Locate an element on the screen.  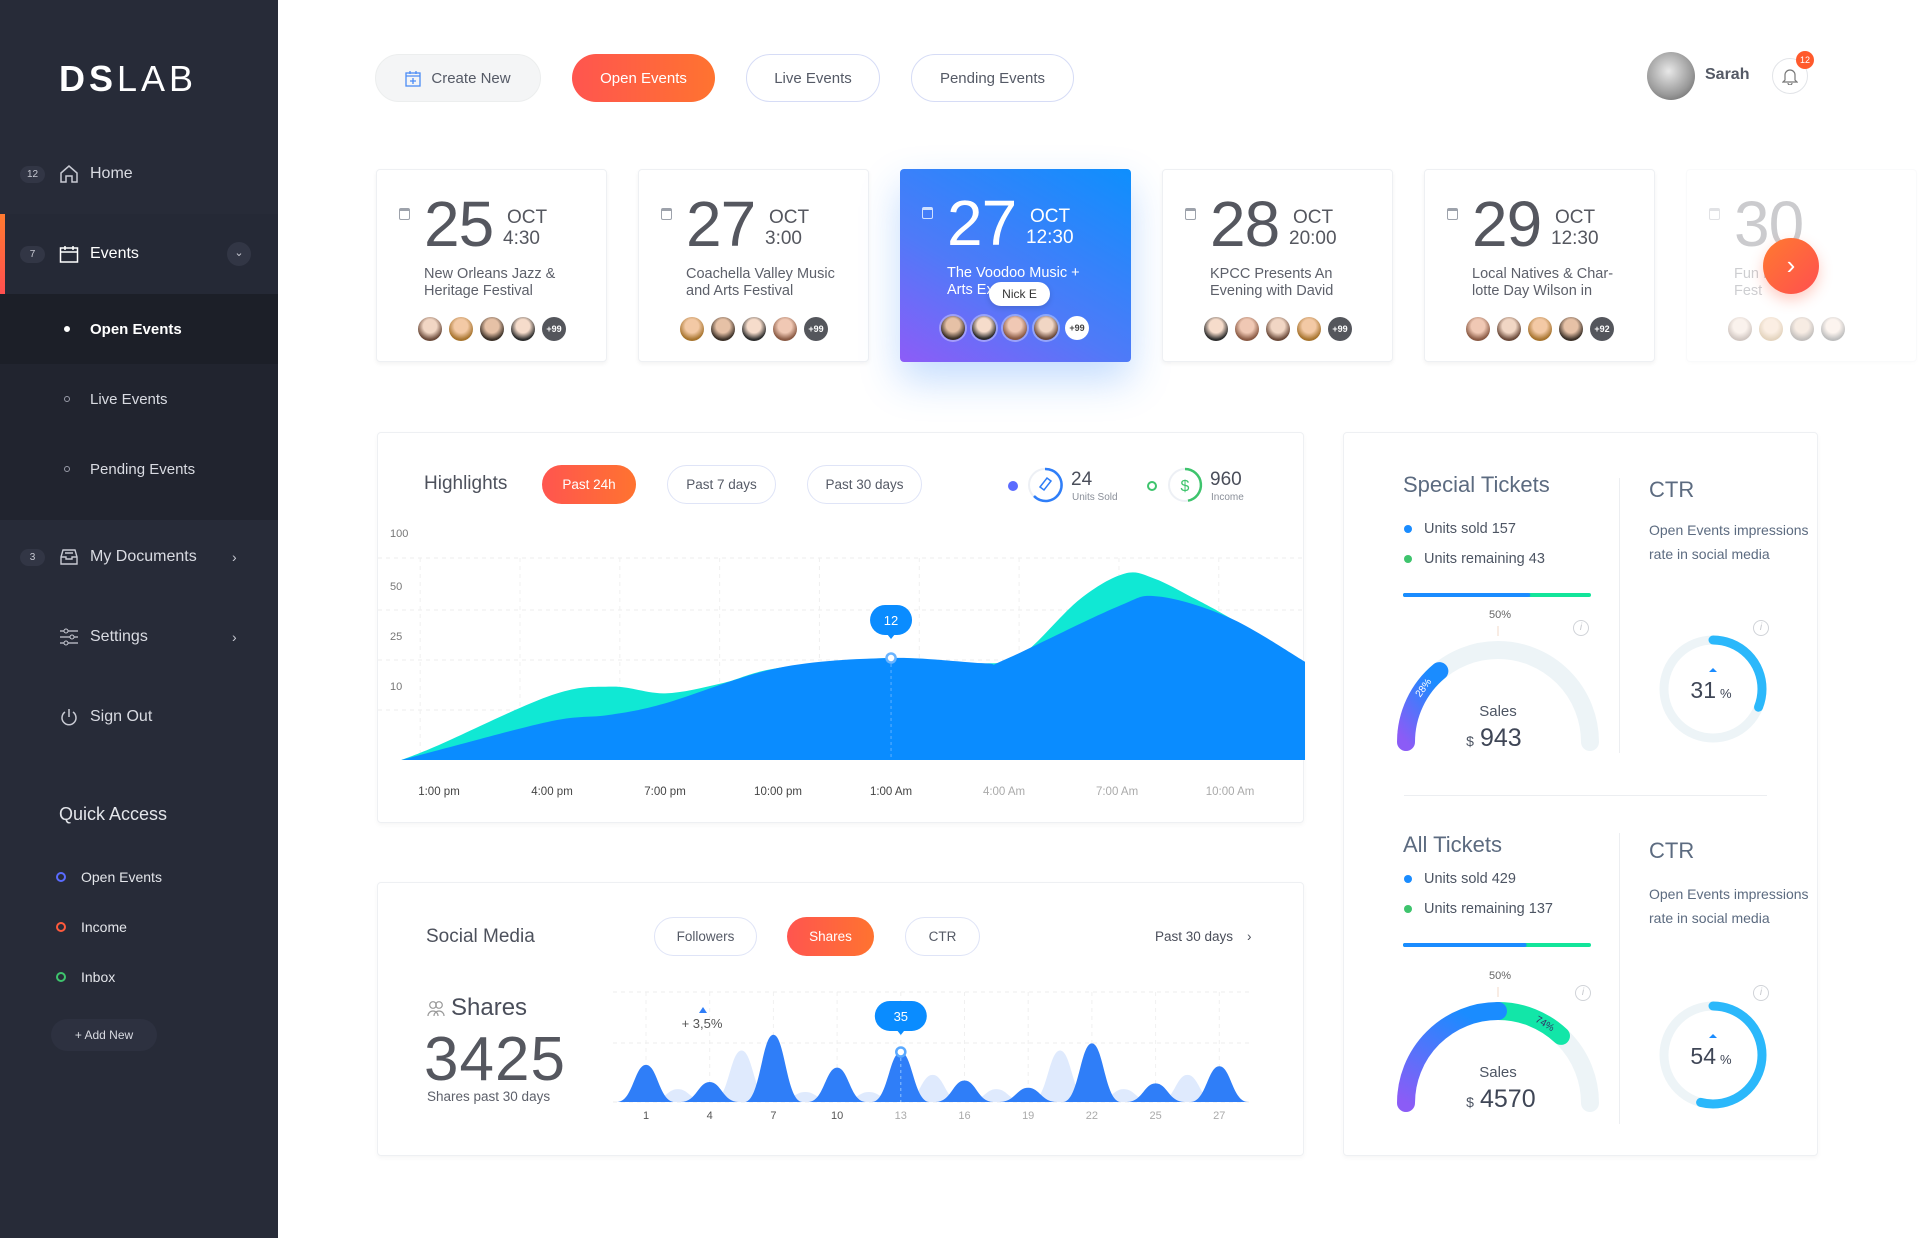
bullet-icon is located at coordinates (67, 469).